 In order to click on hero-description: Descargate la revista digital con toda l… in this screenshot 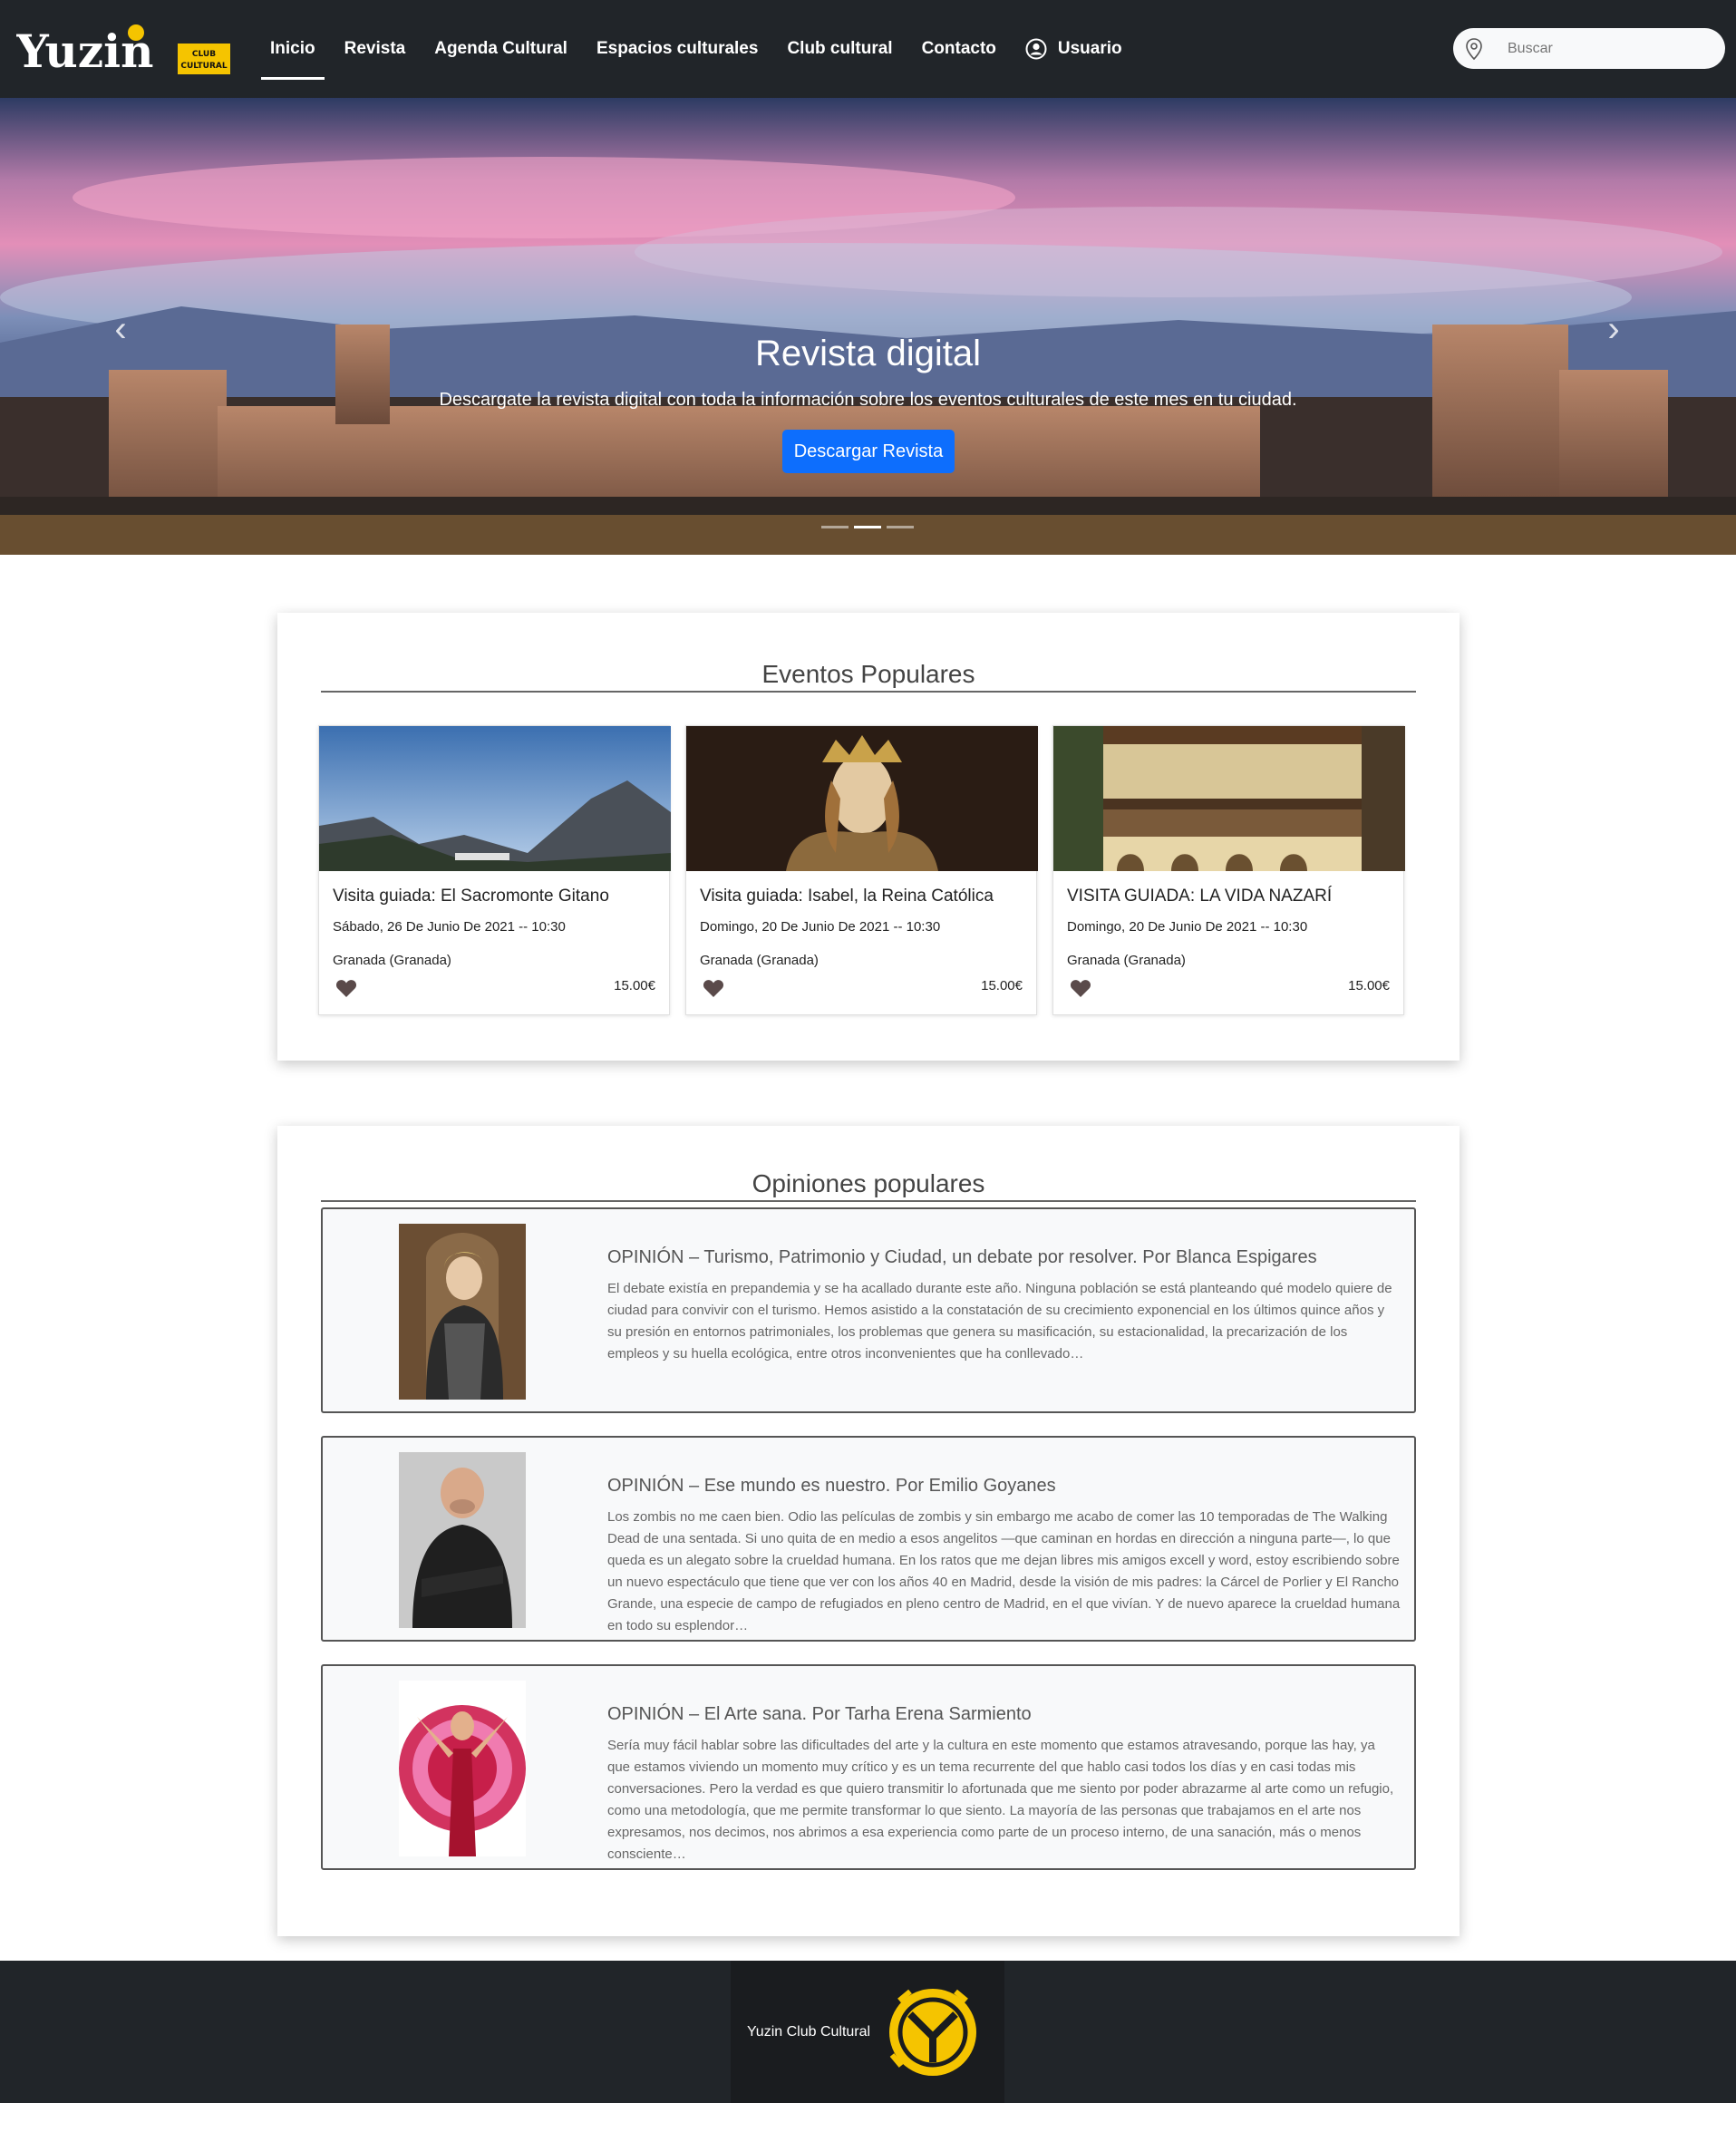, I will do `click(868, 400)`.